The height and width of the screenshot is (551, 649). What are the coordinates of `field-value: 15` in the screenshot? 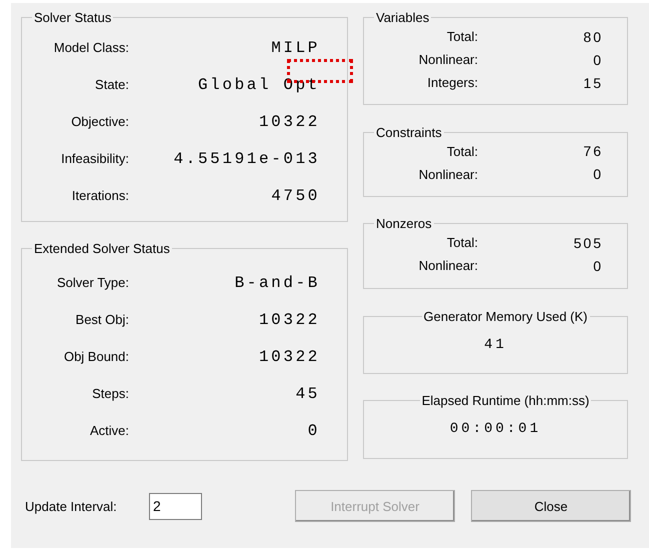 It's located at (593, 82).